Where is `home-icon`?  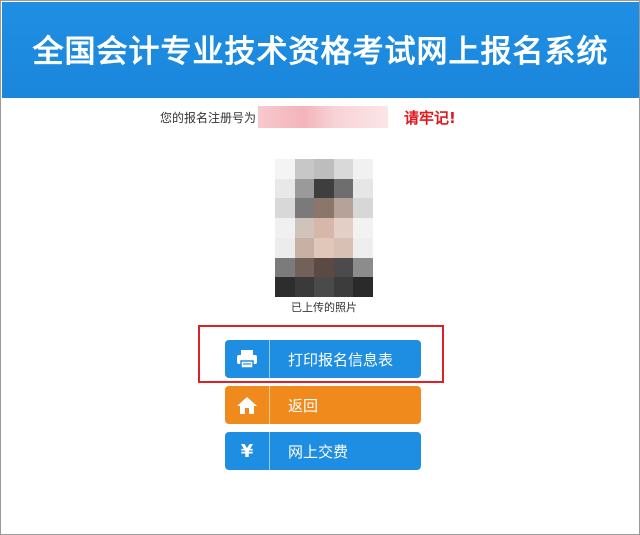 home-icon is located at coordinates (247, 405).